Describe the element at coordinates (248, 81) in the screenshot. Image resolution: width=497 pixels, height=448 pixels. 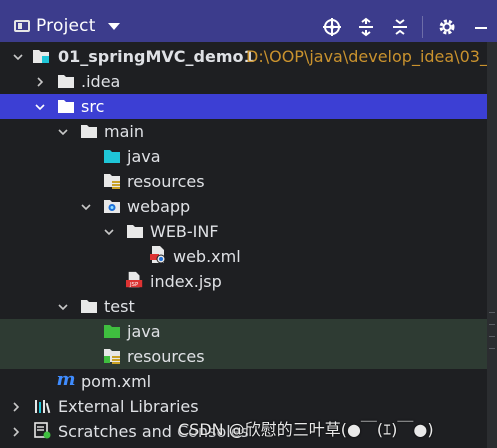
I see `tree-item-idea: .idea` at that location.